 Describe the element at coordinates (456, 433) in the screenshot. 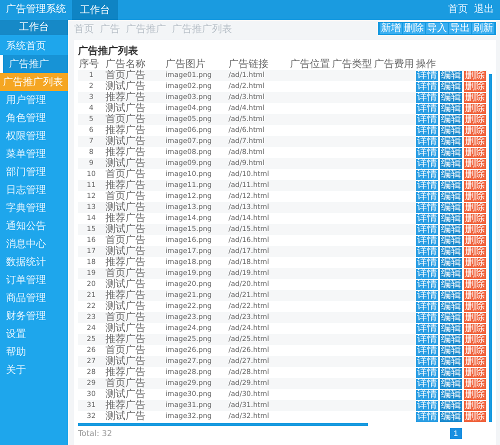

I see `page-button: 1` at that location.